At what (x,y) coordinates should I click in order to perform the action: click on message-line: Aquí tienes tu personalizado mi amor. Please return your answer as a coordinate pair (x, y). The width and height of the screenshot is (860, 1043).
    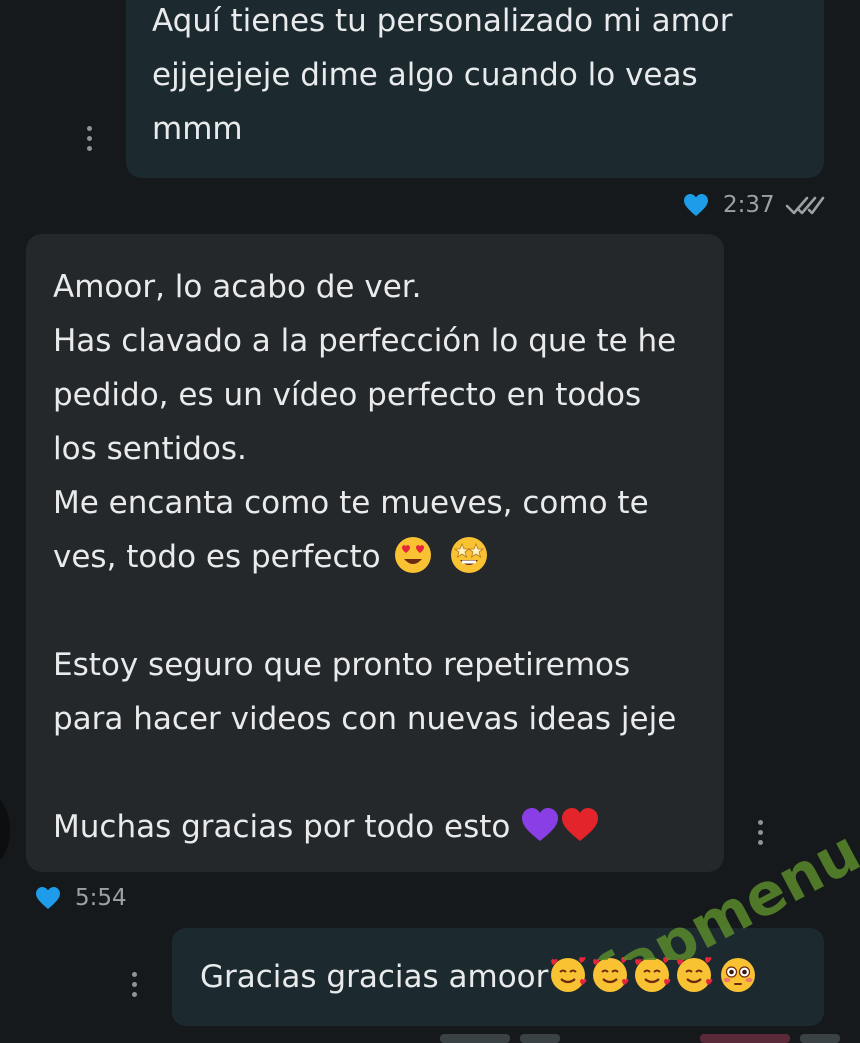
    Looking at the image, I should click on (442, 21).